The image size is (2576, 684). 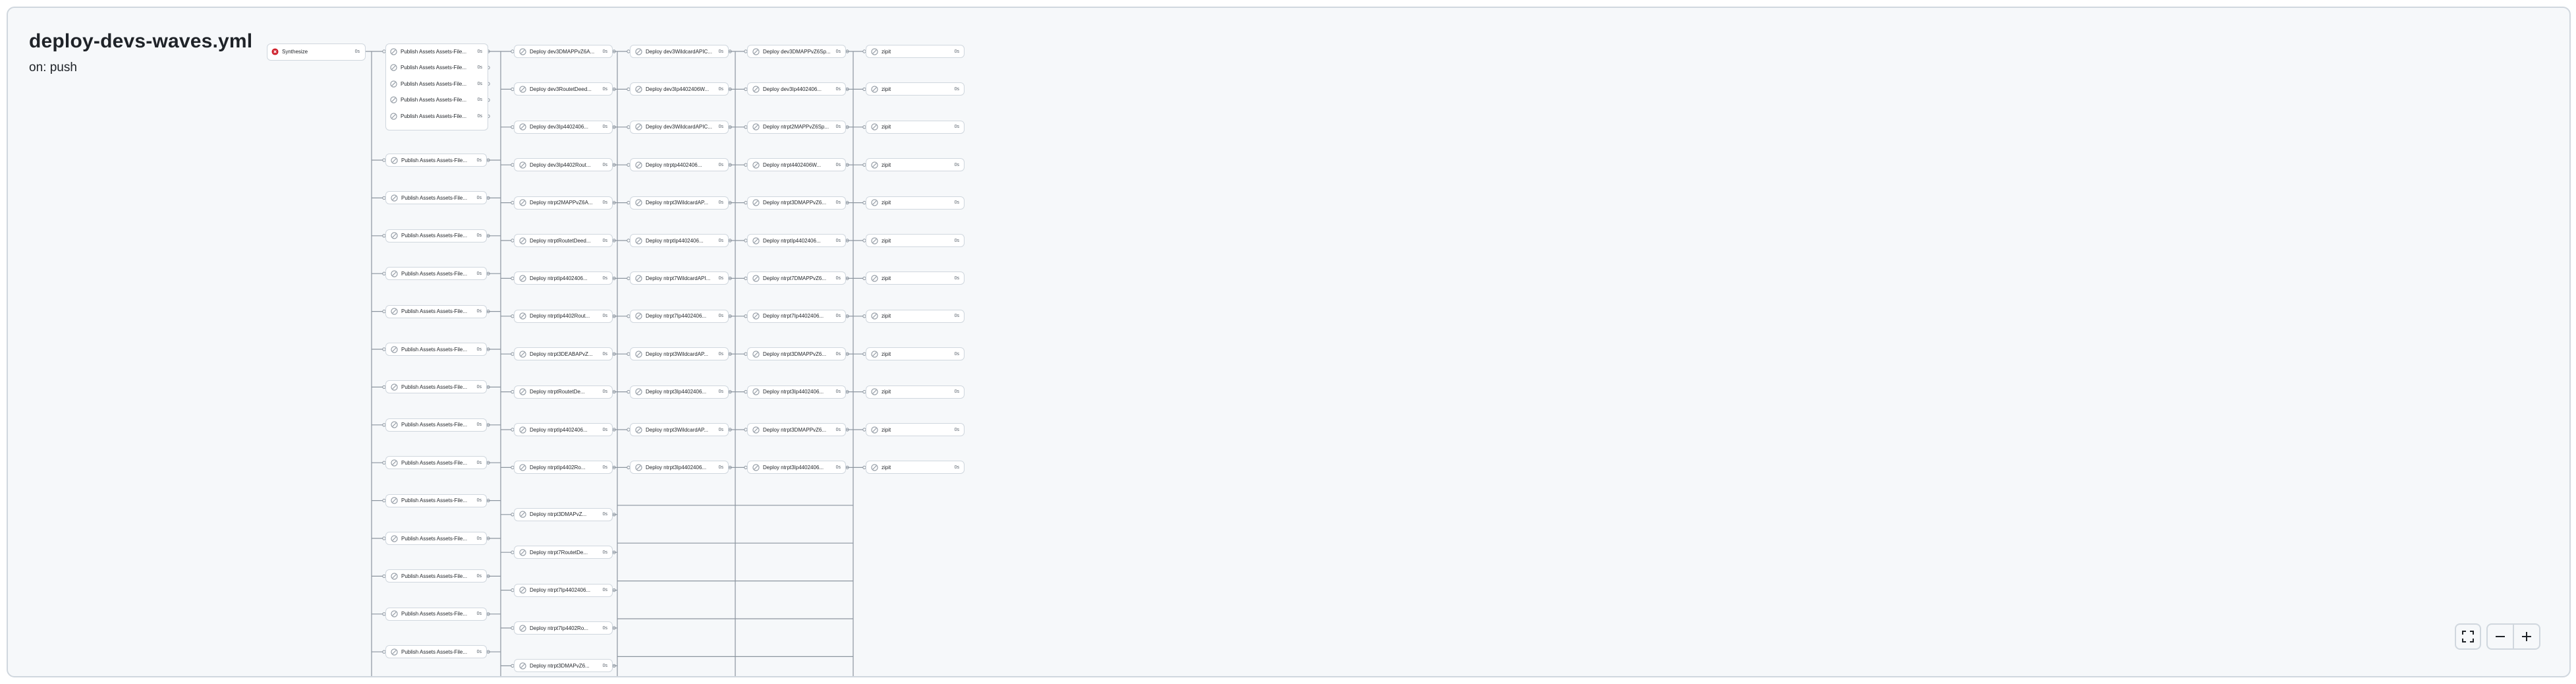 I want to click on fullscreen-button, so click(x=2468, y=636).